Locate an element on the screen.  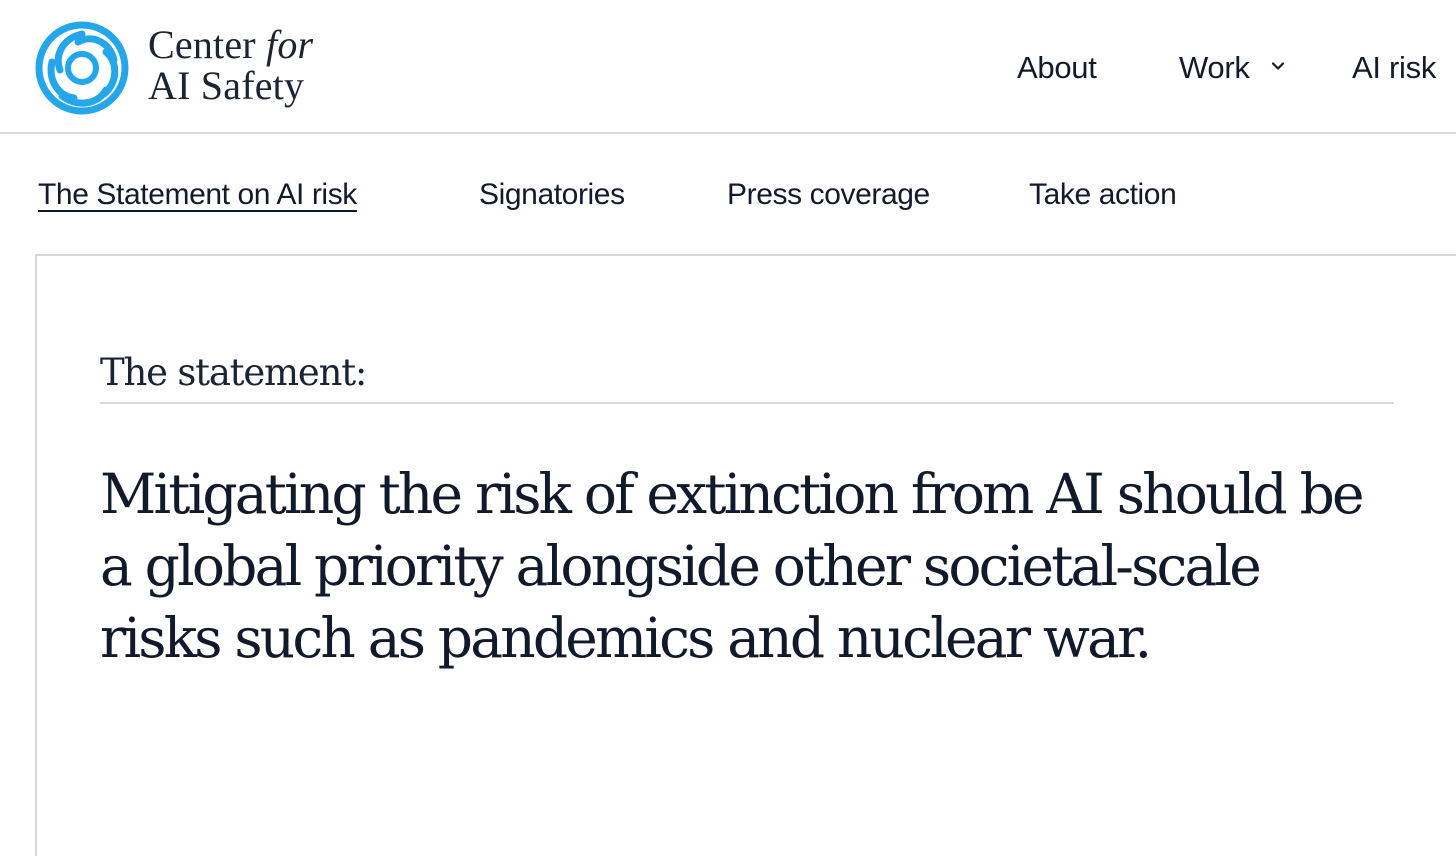
site-logo is located at coordinates (82, 68).